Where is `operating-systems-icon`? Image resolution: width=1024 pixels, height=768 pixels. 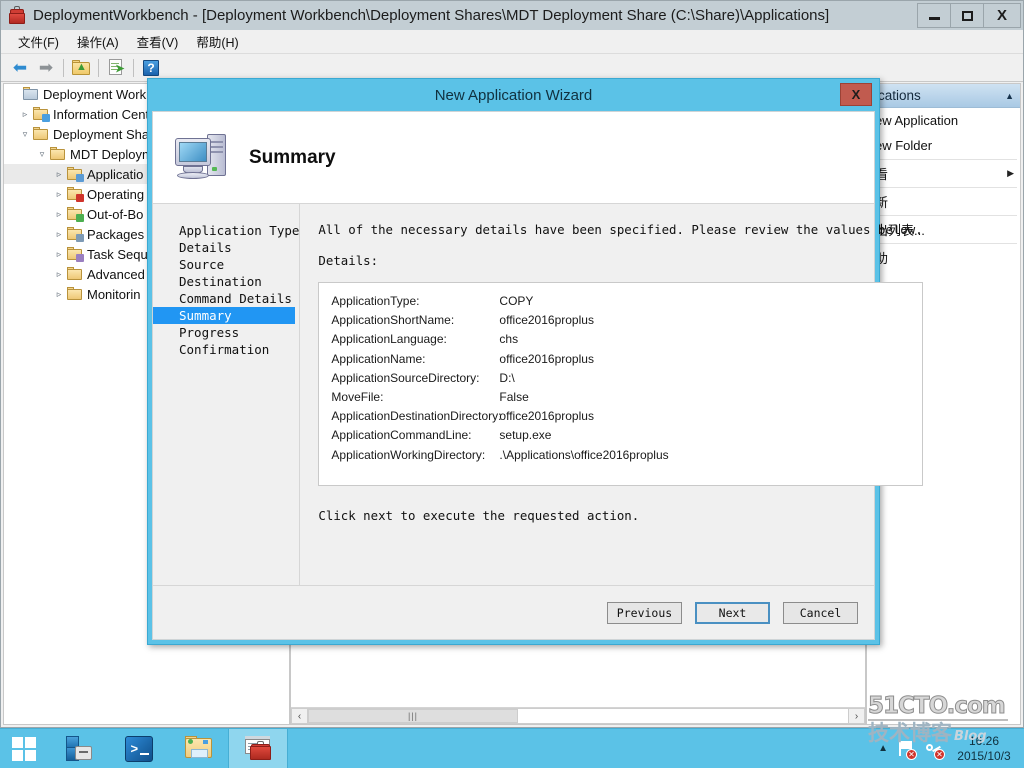 operating-systems-icon is located at coordinates (75, 194).